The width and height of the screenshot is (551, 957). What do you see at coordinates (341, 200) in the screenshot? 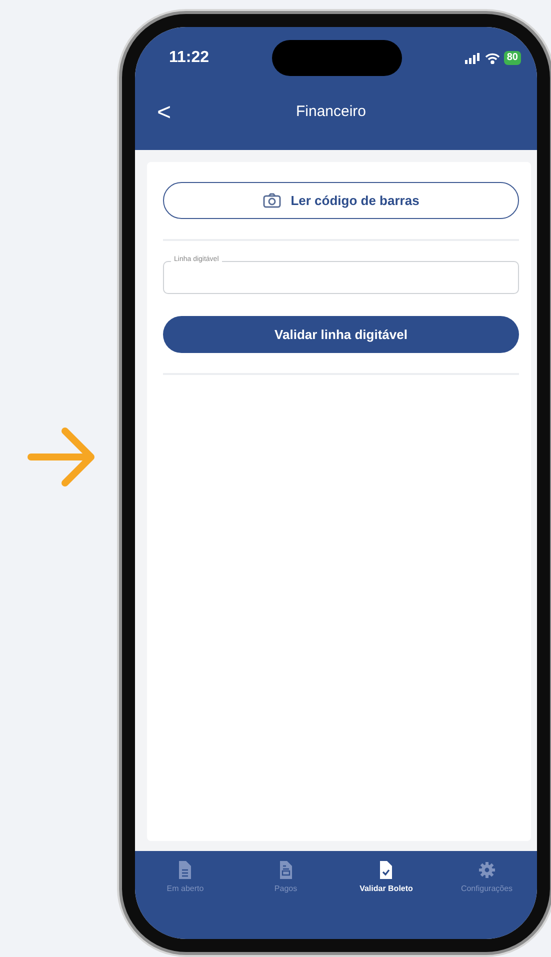
I see `scan-barcode-button: Ler código de barras` at bounding box center [341, 200].